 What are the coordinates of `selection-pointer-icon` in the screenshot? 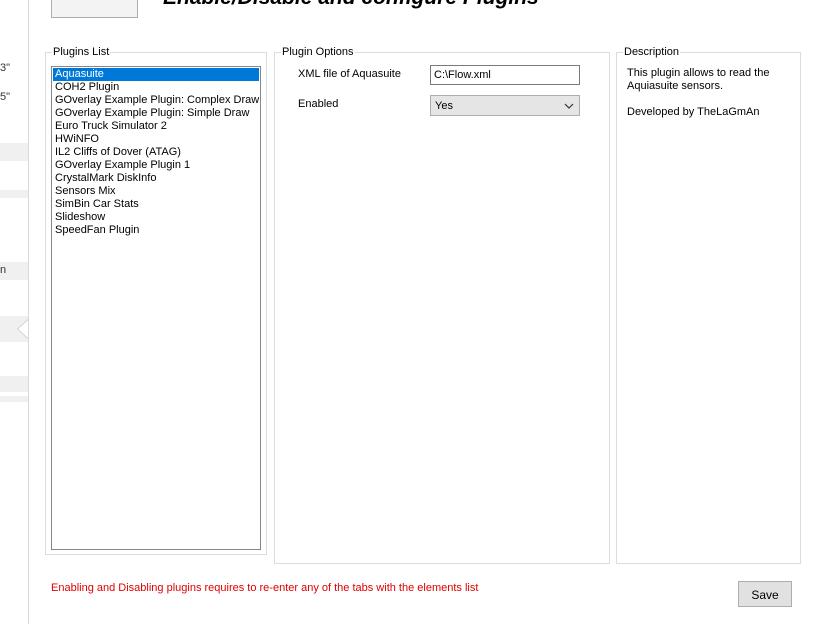 It's located at (23, 329).